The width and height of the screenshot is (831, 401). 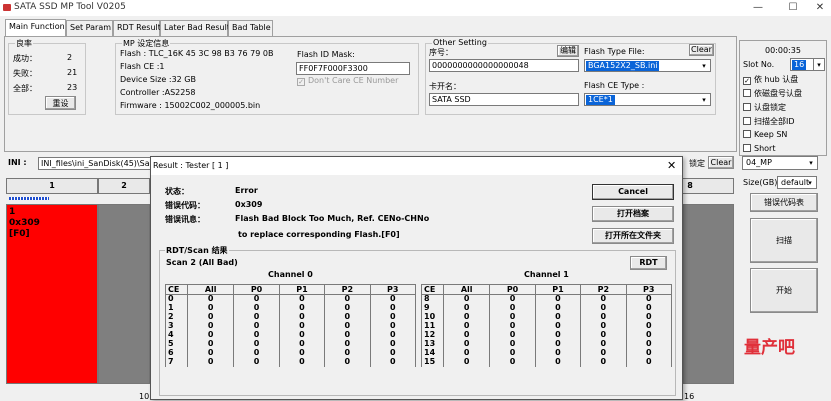 What do you see at coordinates (758, 8) in the screenshot?
I see `minimize-button: —` at bounding box center [758, 8].